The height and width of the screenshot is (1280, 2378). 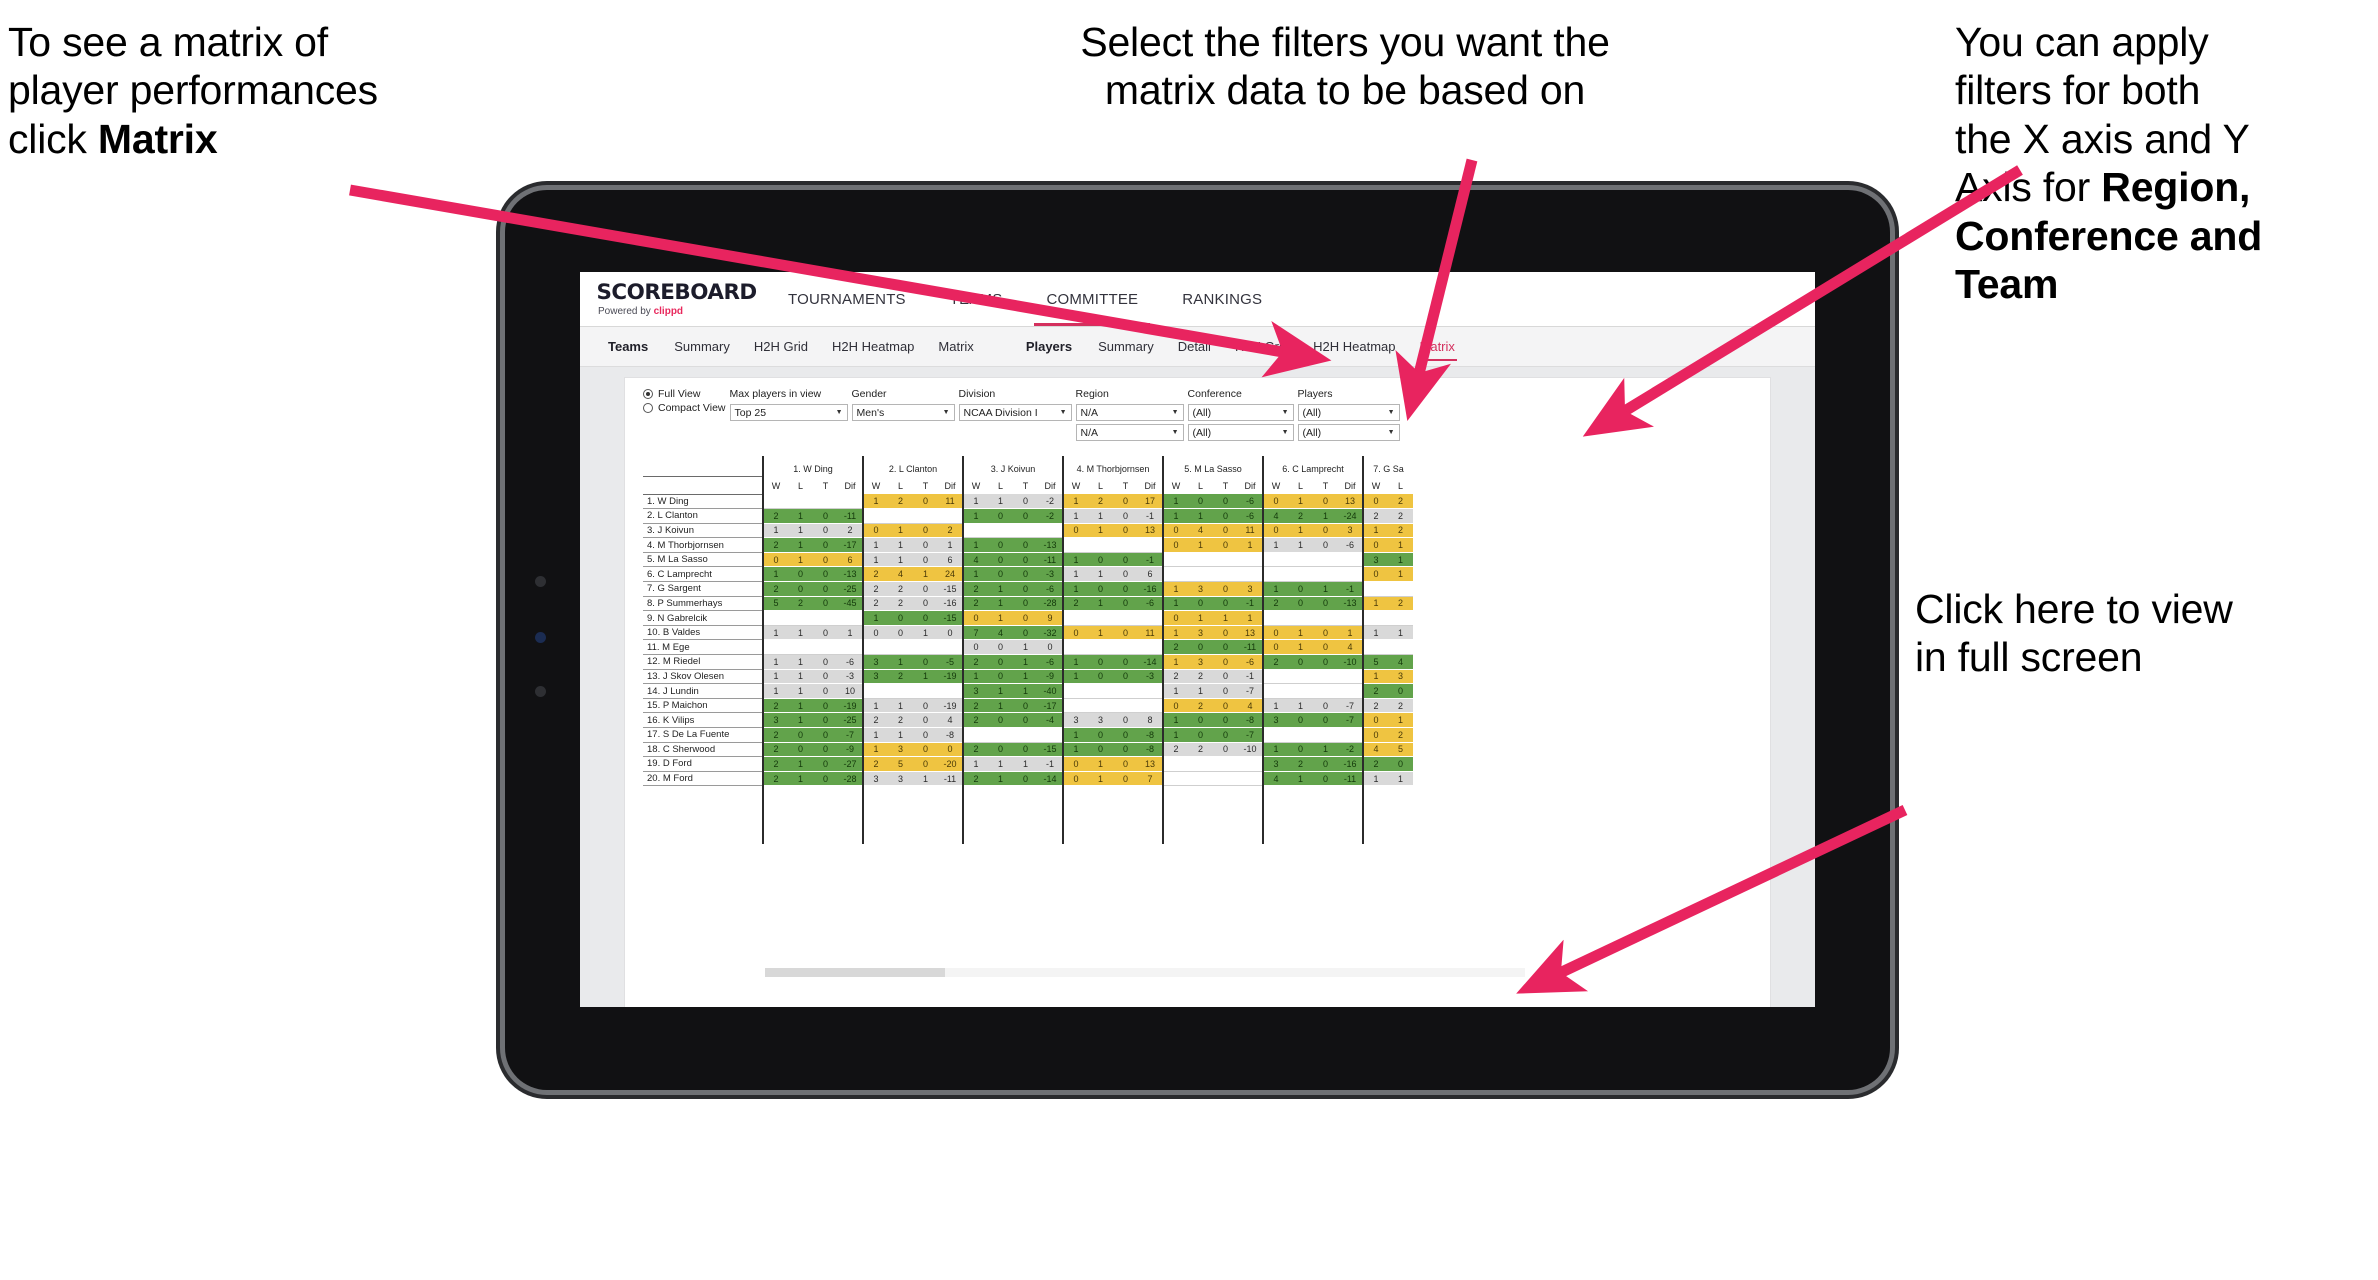 I want to click on matrix-cell: -8, so click(x=1250, y=720).